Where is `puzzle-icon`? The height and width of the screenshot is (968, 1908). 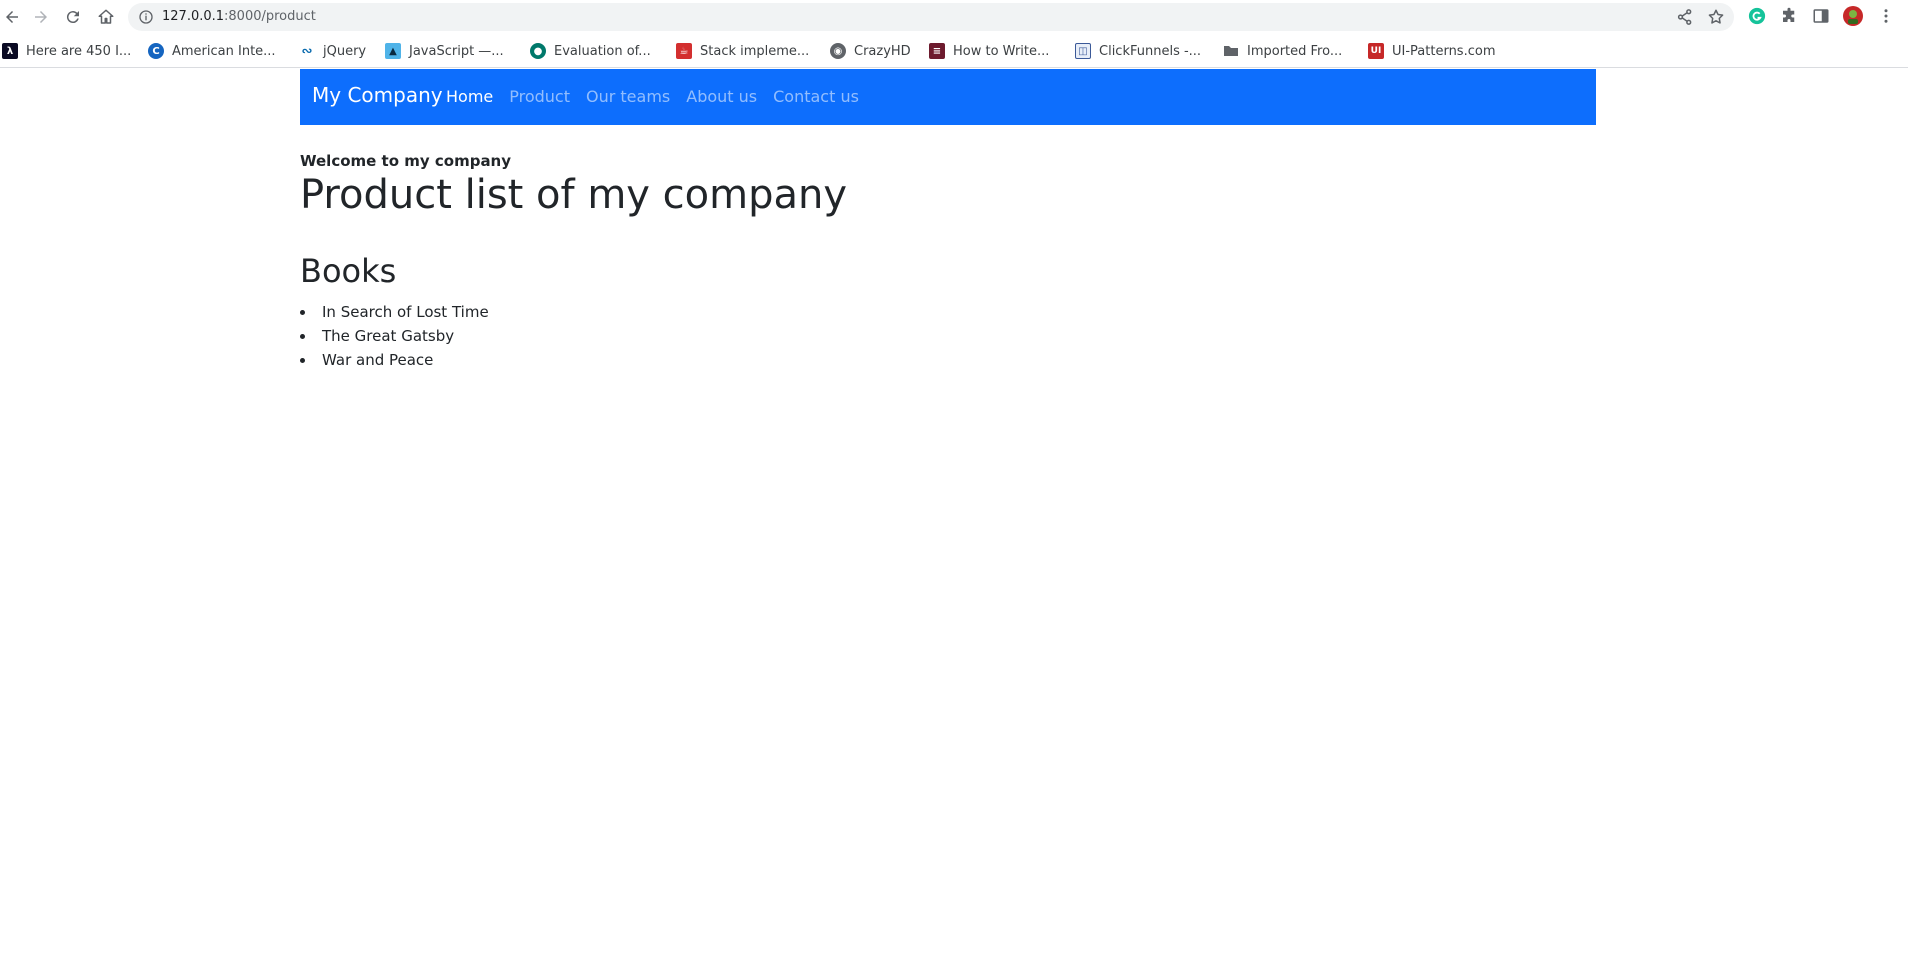
puzzle-icon is located at coordinates (1789, 14).